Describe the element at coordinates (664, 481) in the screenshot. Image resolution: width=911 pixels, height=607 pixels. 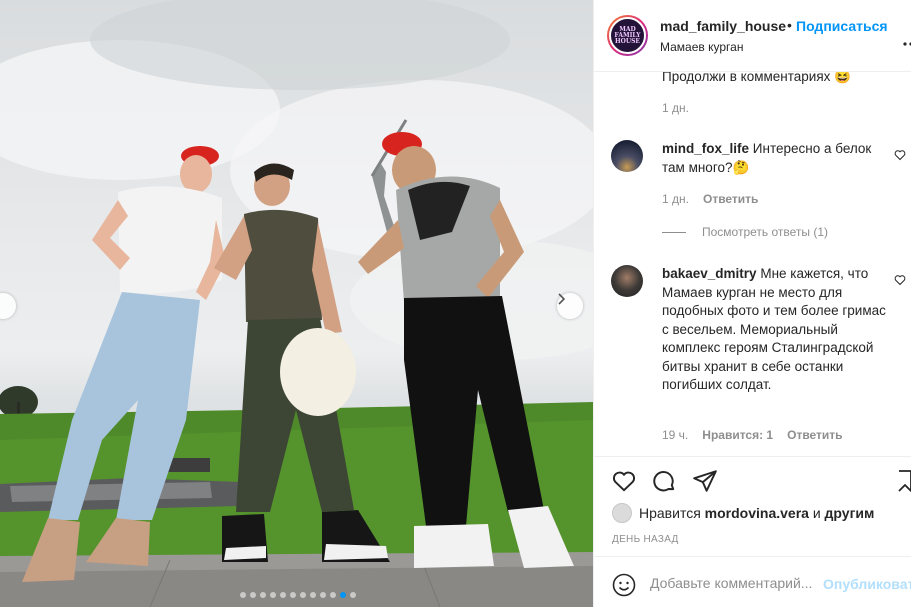
I see `comment-icon` at that location.